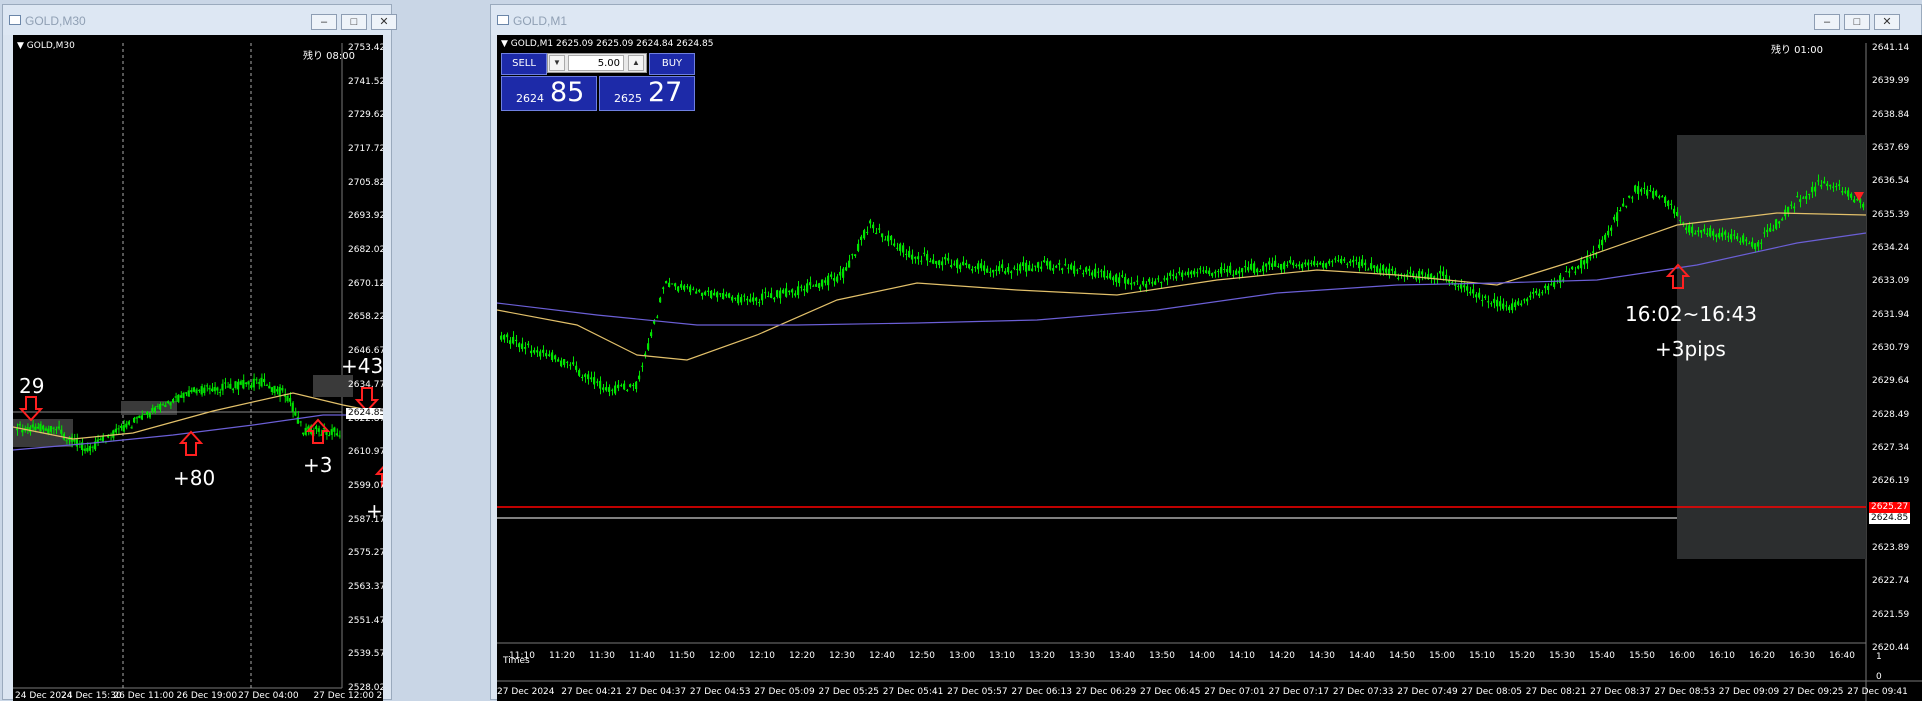 The height and width of the screenshot is (701, 1922). Describe the element at coordinates (200, 20) in the screenshot. I see `window-titlebar: GOLD,M30 – □ ✕` at that location.